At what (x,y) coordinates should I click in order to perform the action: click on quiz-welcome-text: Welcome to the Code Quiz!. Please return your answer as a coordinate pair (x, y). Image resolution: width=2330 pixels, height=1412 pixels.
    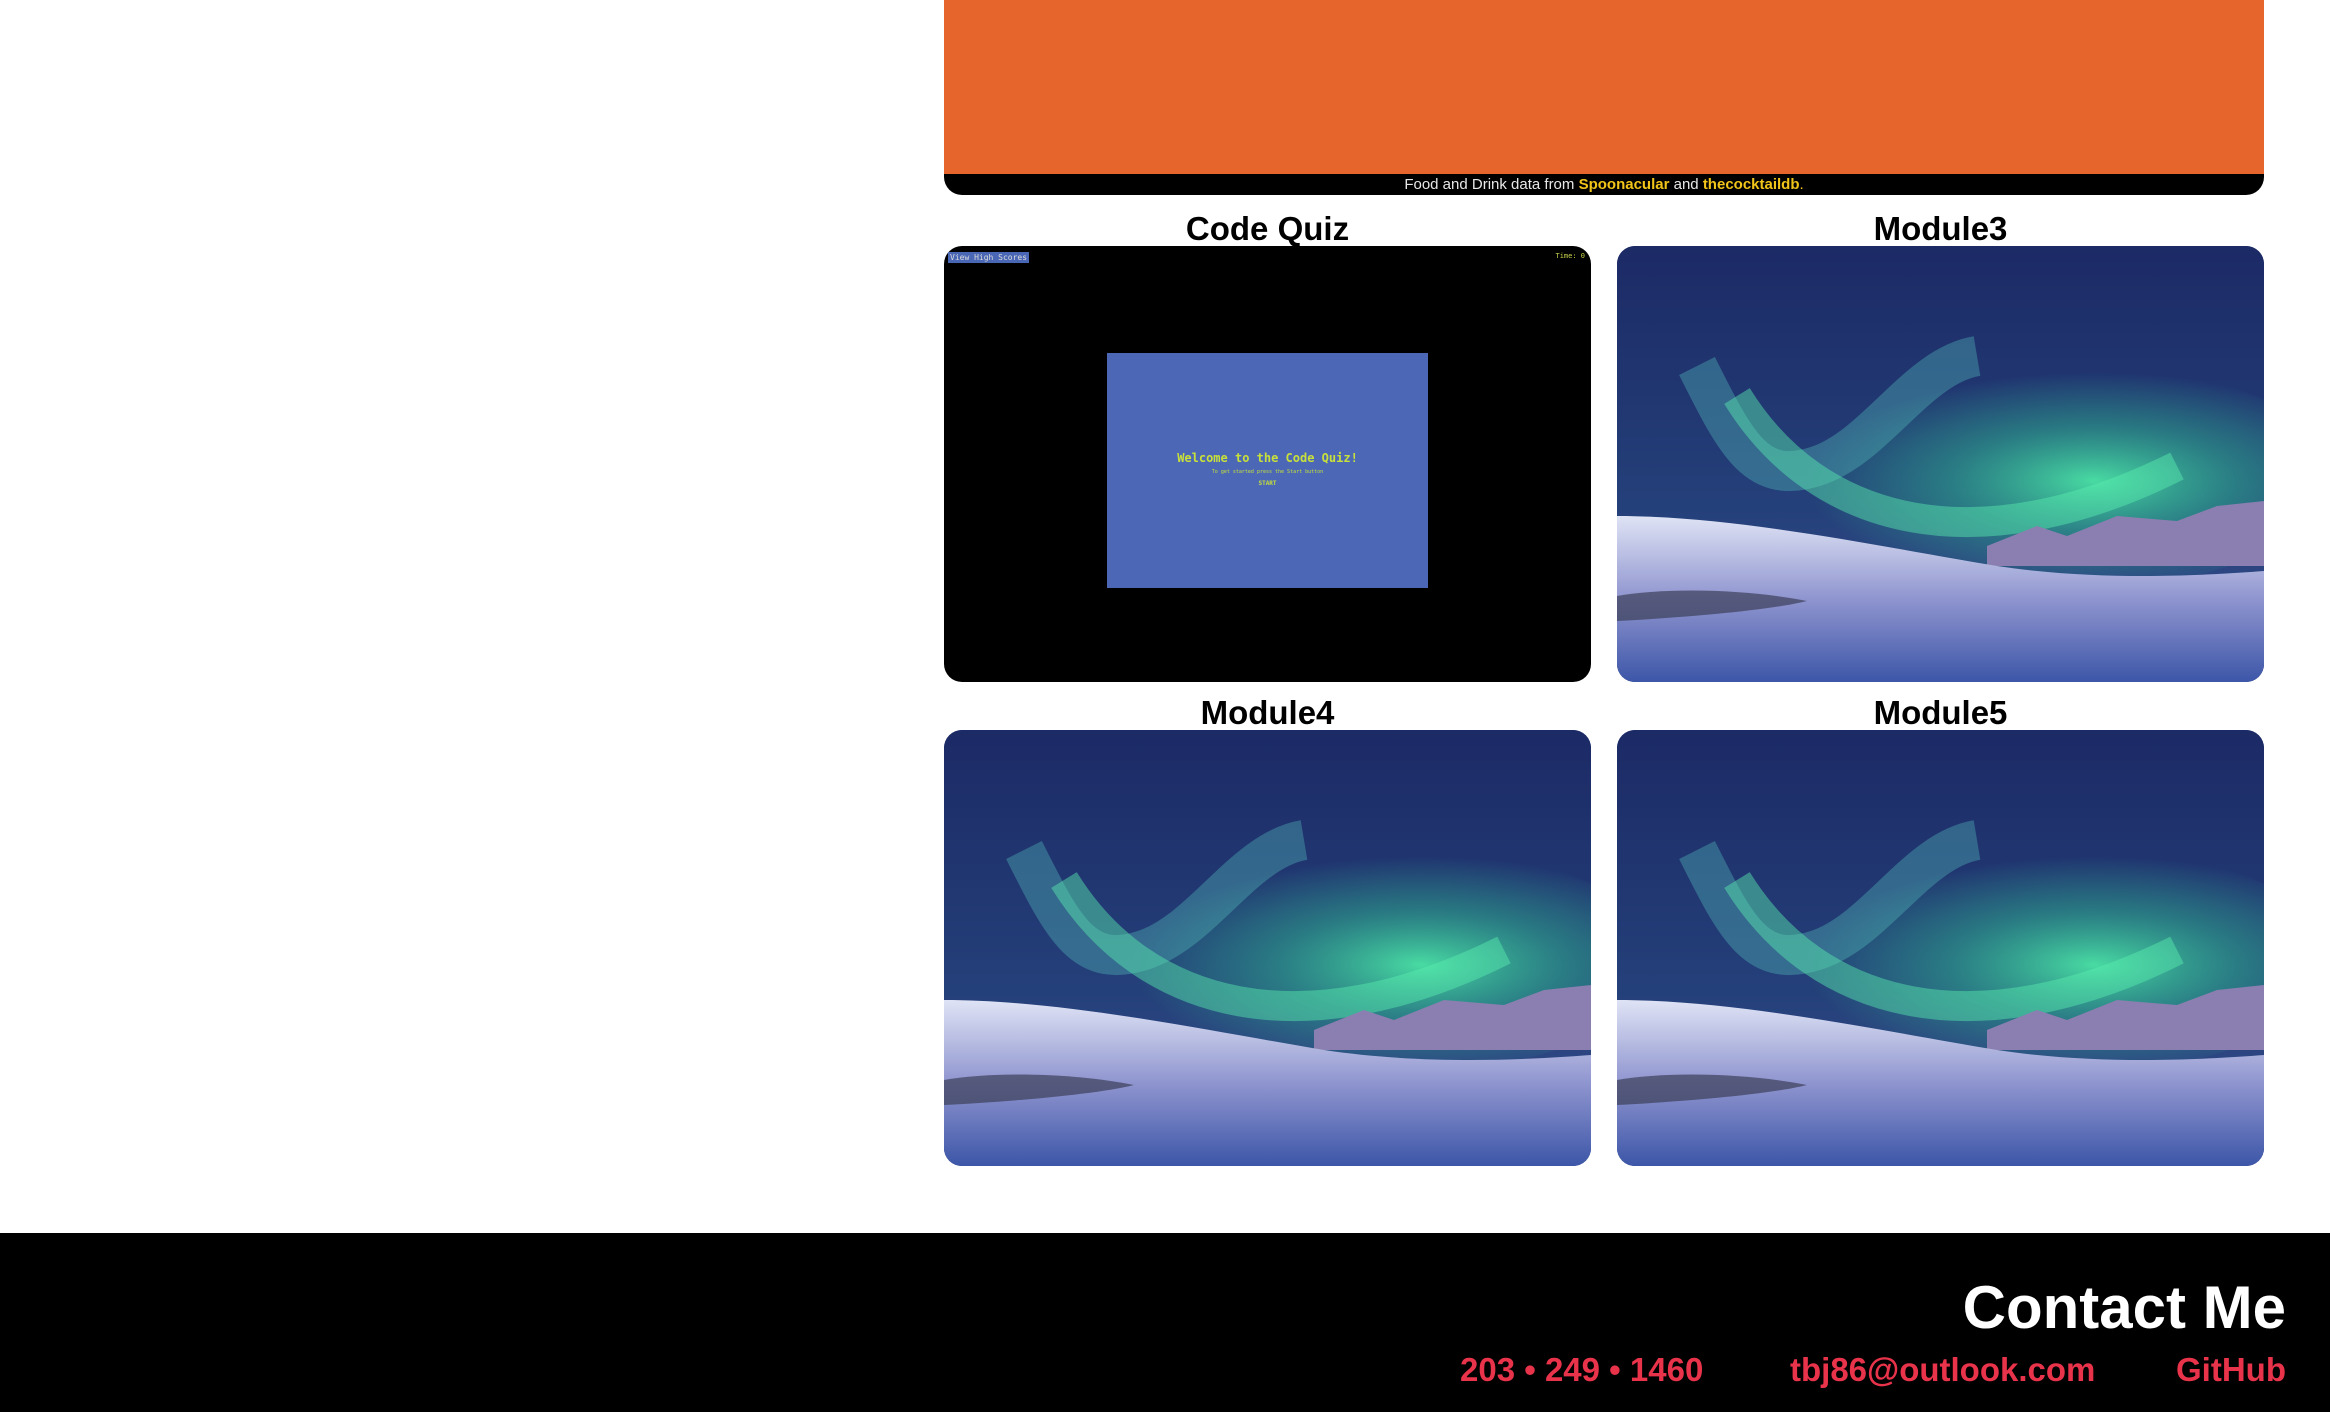
    Looking at the image, I should click on (1267, 458).